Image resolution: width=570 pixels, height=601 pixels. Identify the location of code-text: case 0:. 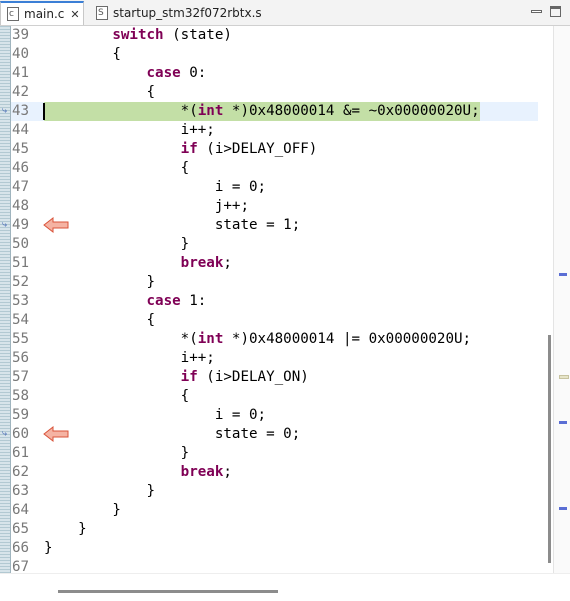
(176, 73).